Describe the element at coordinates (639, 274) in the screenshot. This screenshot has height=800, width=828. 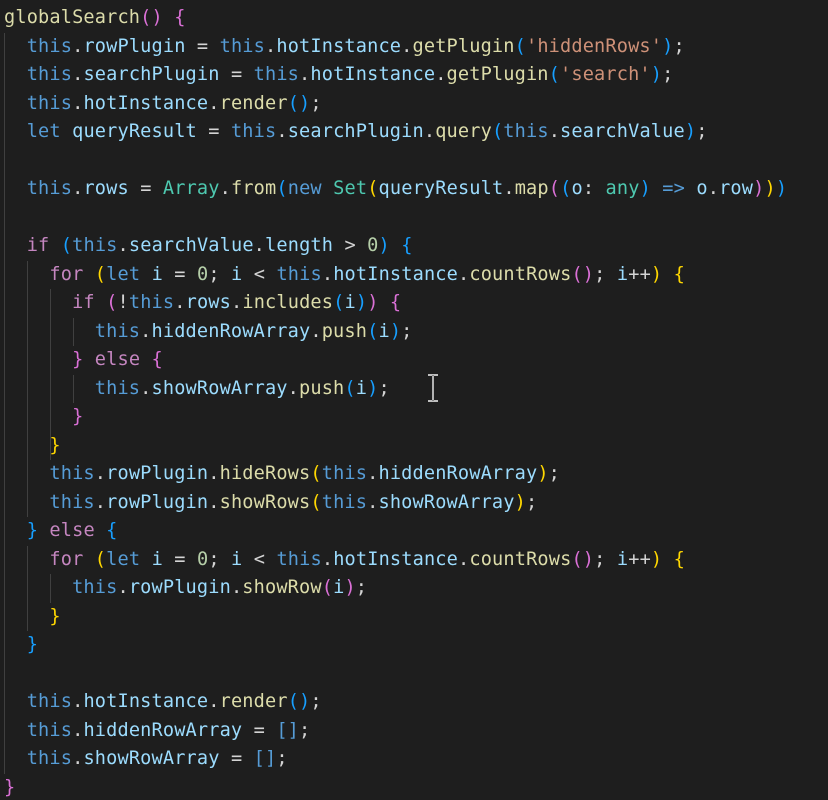
I see `code-token: ++` at that location.